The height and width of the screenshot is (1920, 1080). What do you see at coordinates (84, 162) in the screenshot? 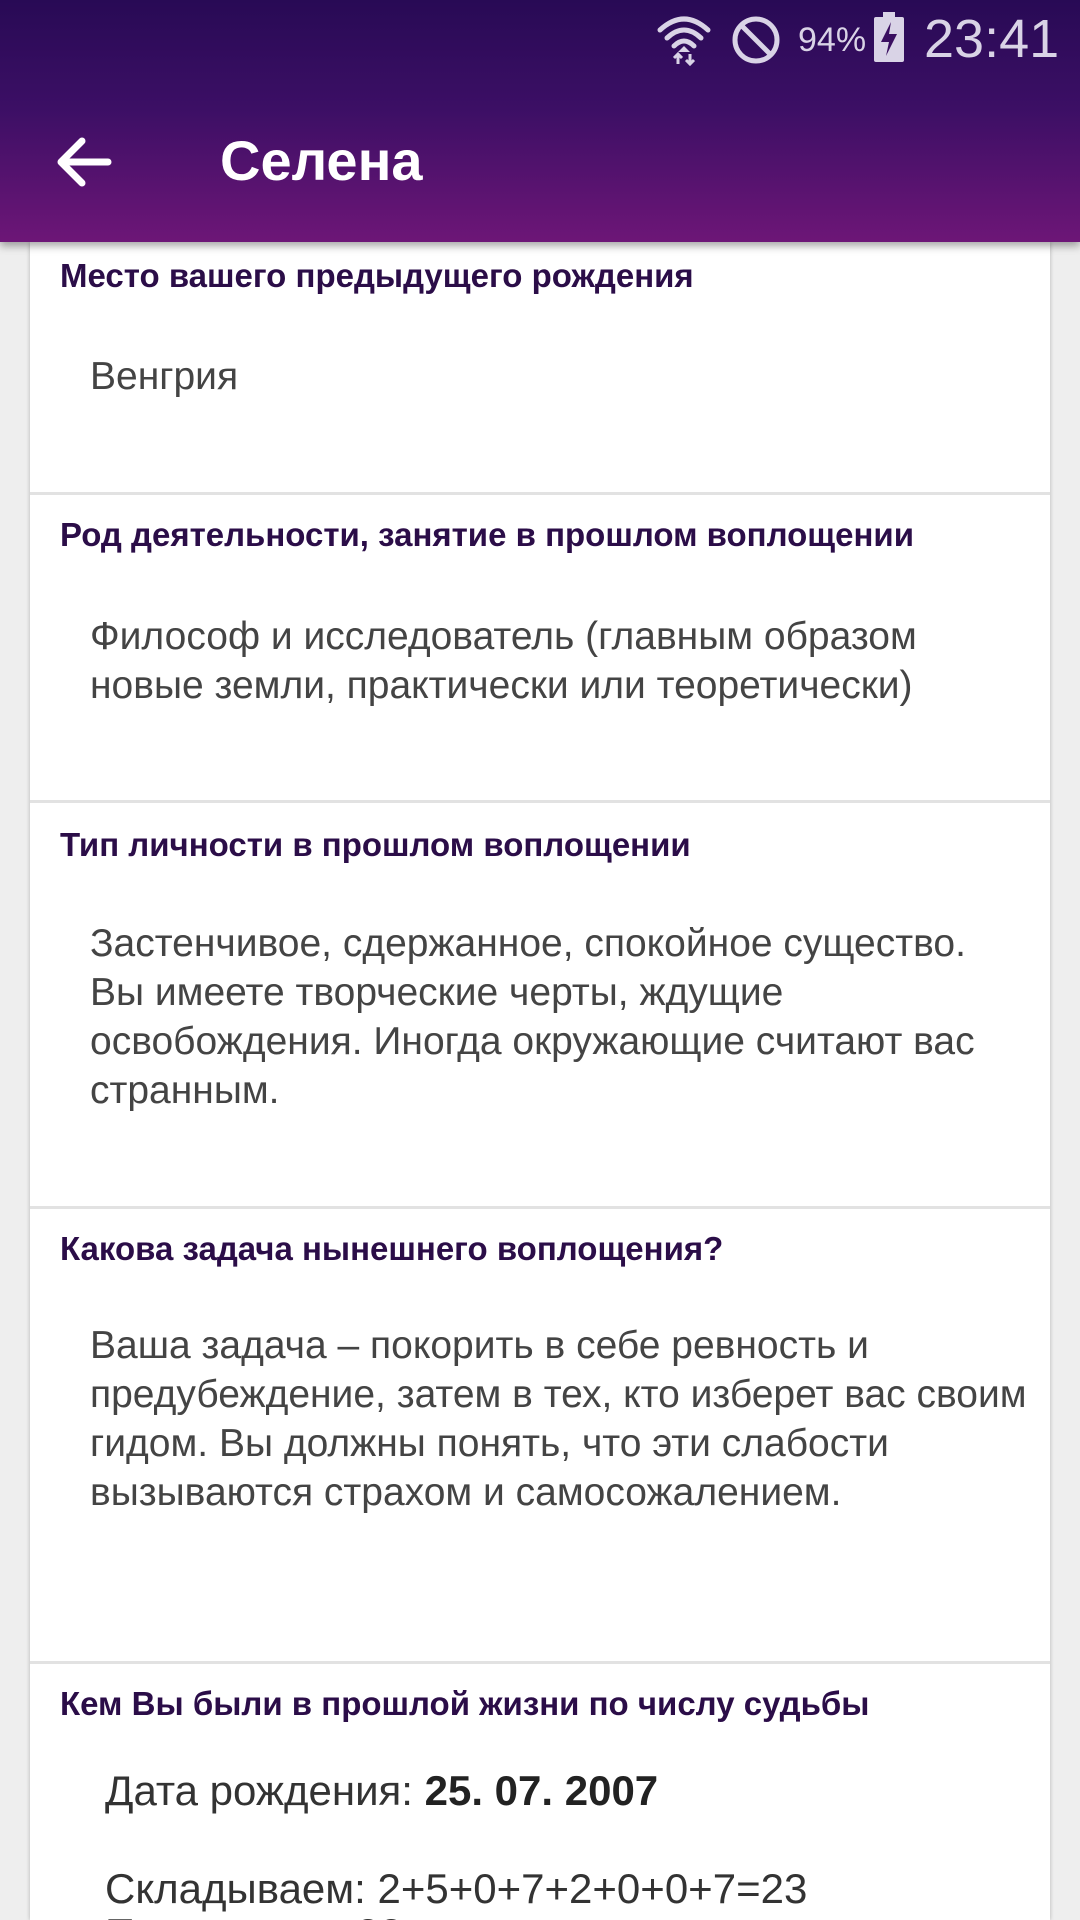
I see `back-button` at bounding box center [84, 162].